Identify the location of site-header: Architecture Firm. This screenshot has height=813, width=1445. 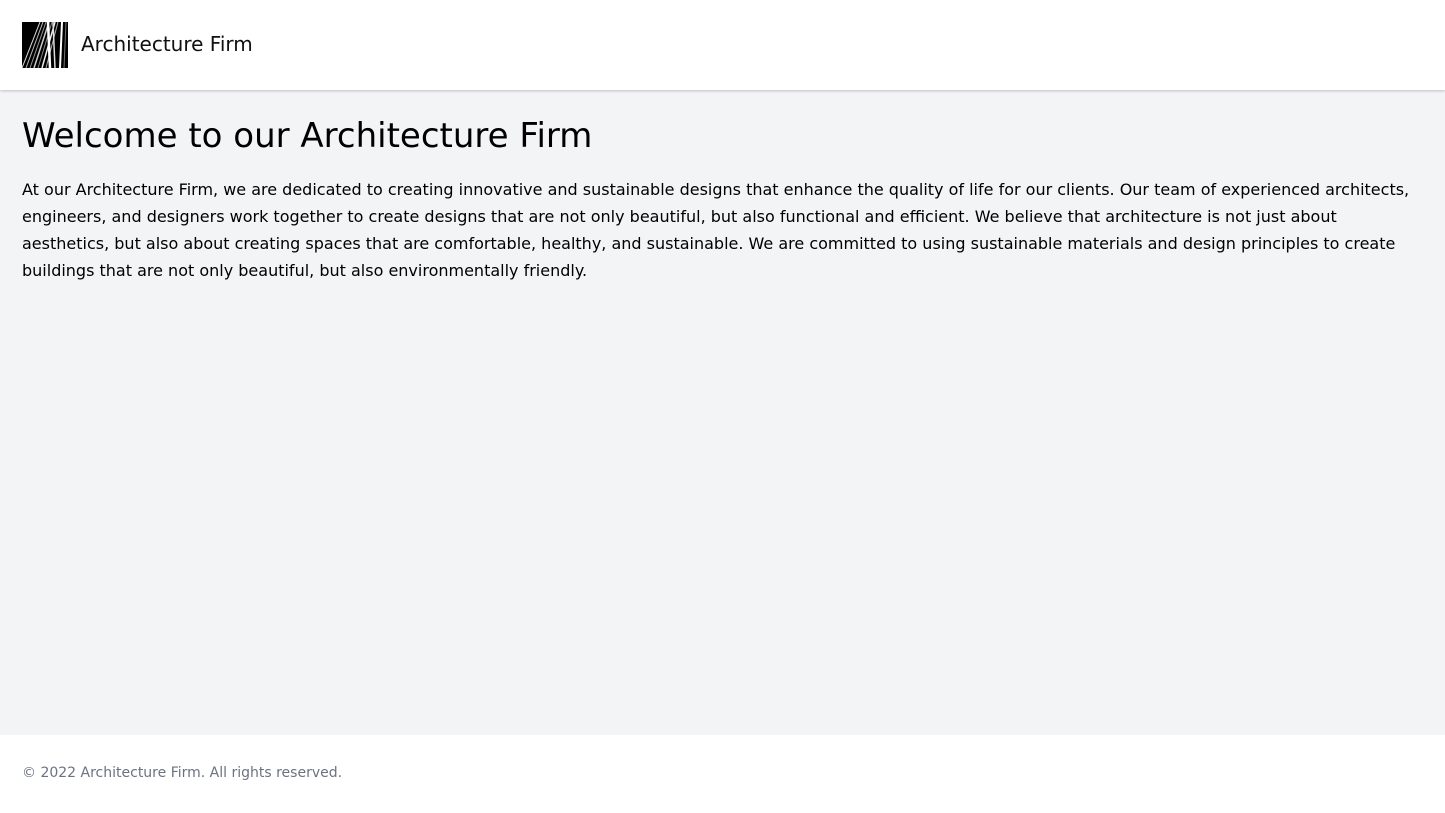
(722, 45).